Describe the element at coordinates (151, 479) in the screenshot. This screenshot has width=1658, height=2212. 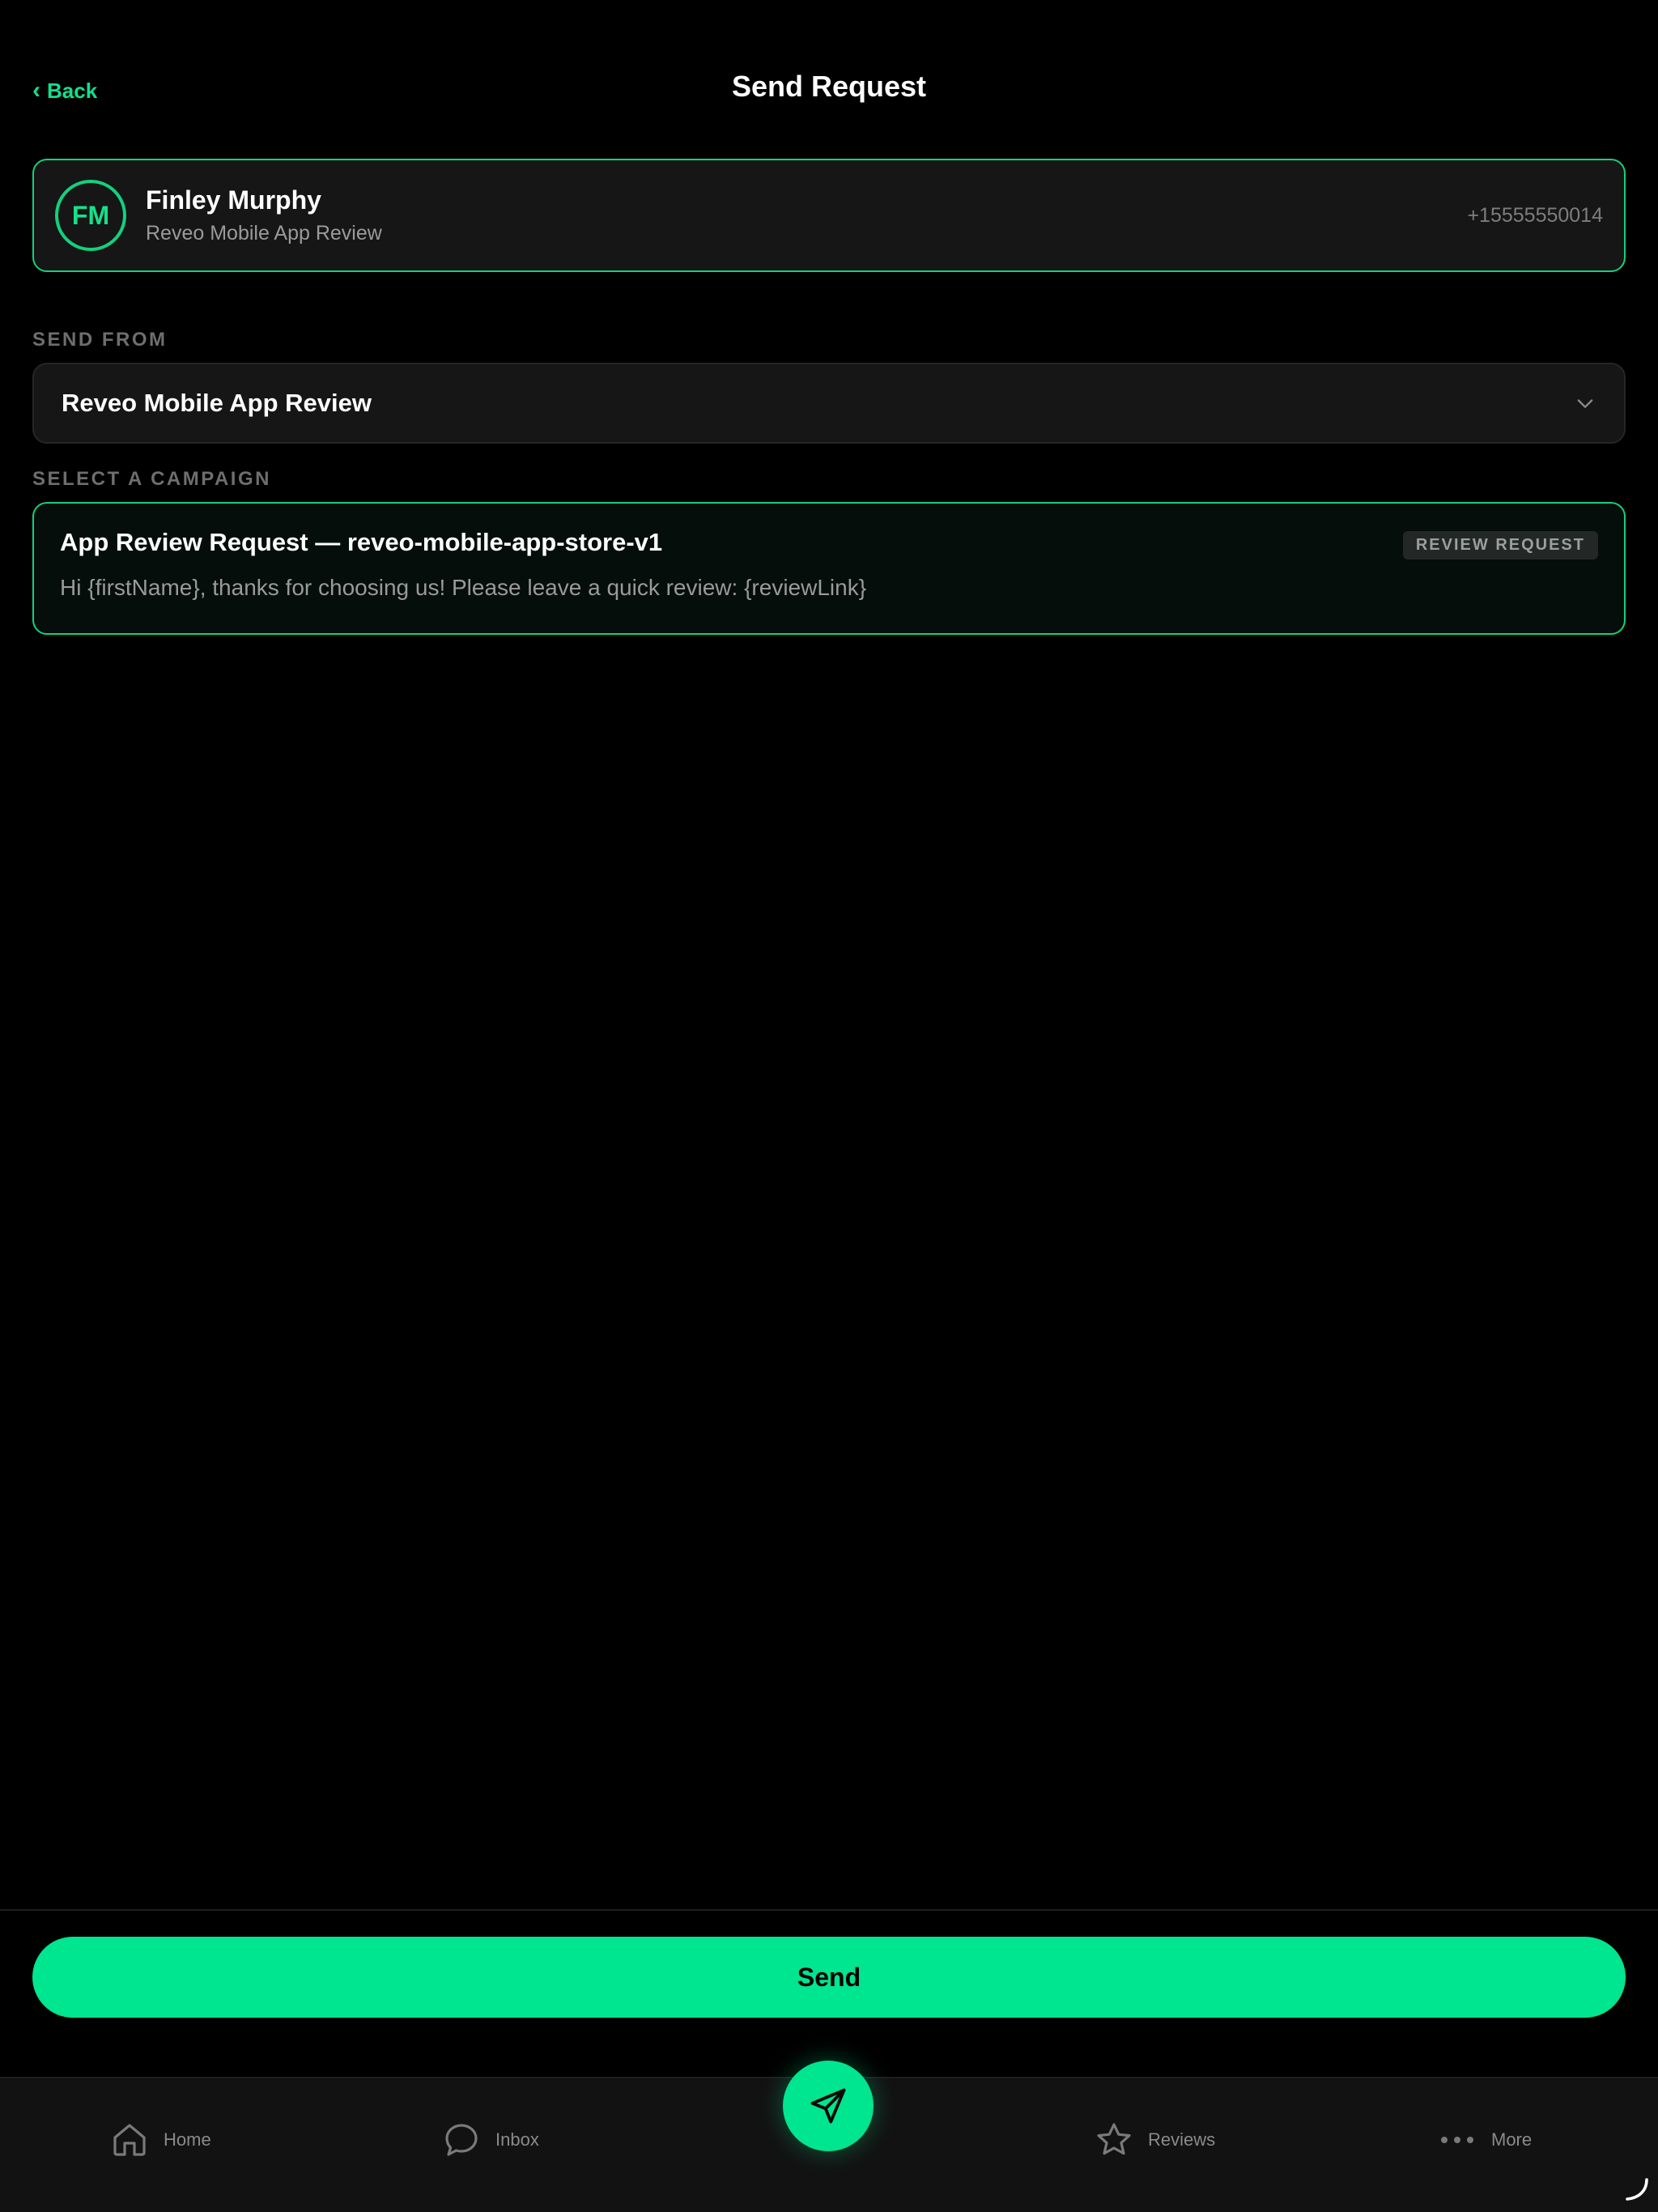
I see `campaign-section-label: SELECT A CAMPAIGN` at that location.